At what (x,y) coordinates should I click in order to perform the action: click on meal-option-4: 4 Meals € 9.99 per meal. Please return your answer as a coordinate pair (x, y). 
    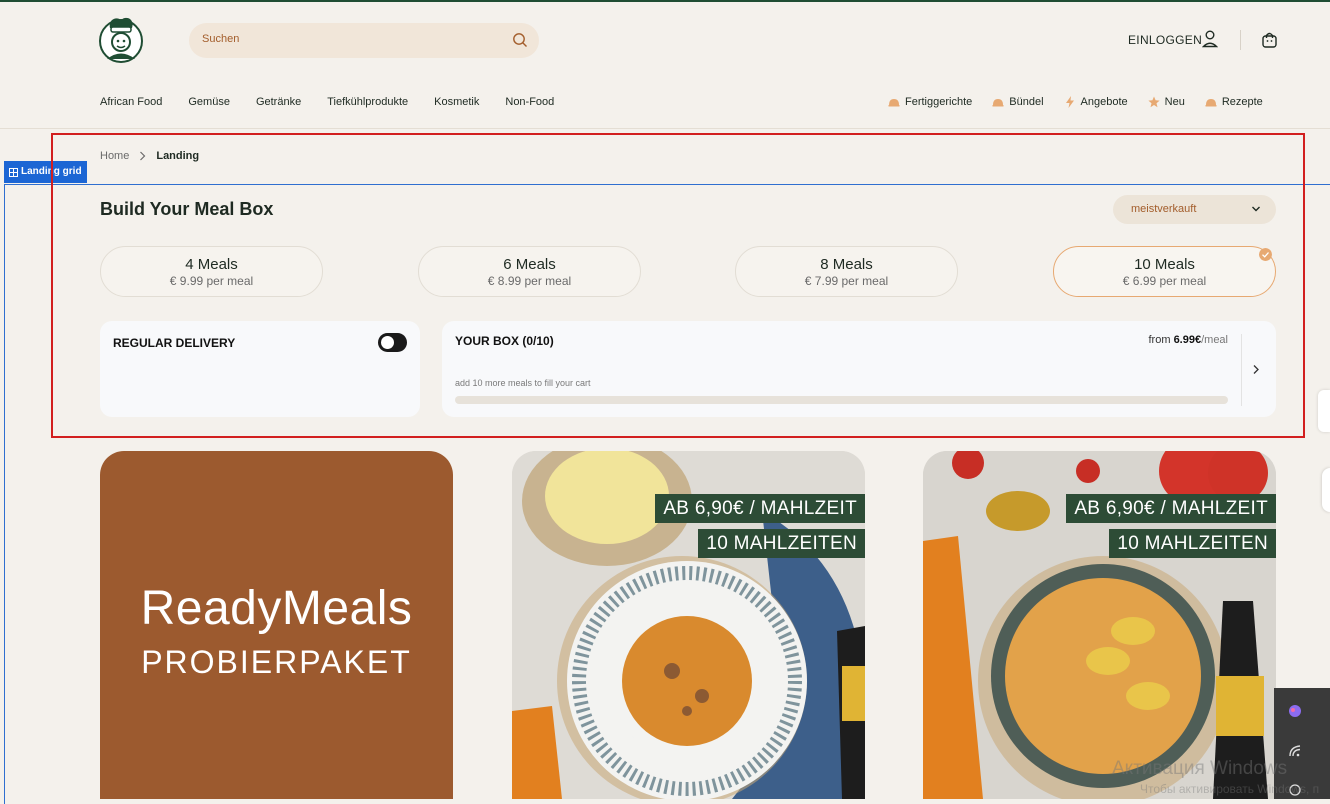
    Looking at the image, I should click on (211, 271).